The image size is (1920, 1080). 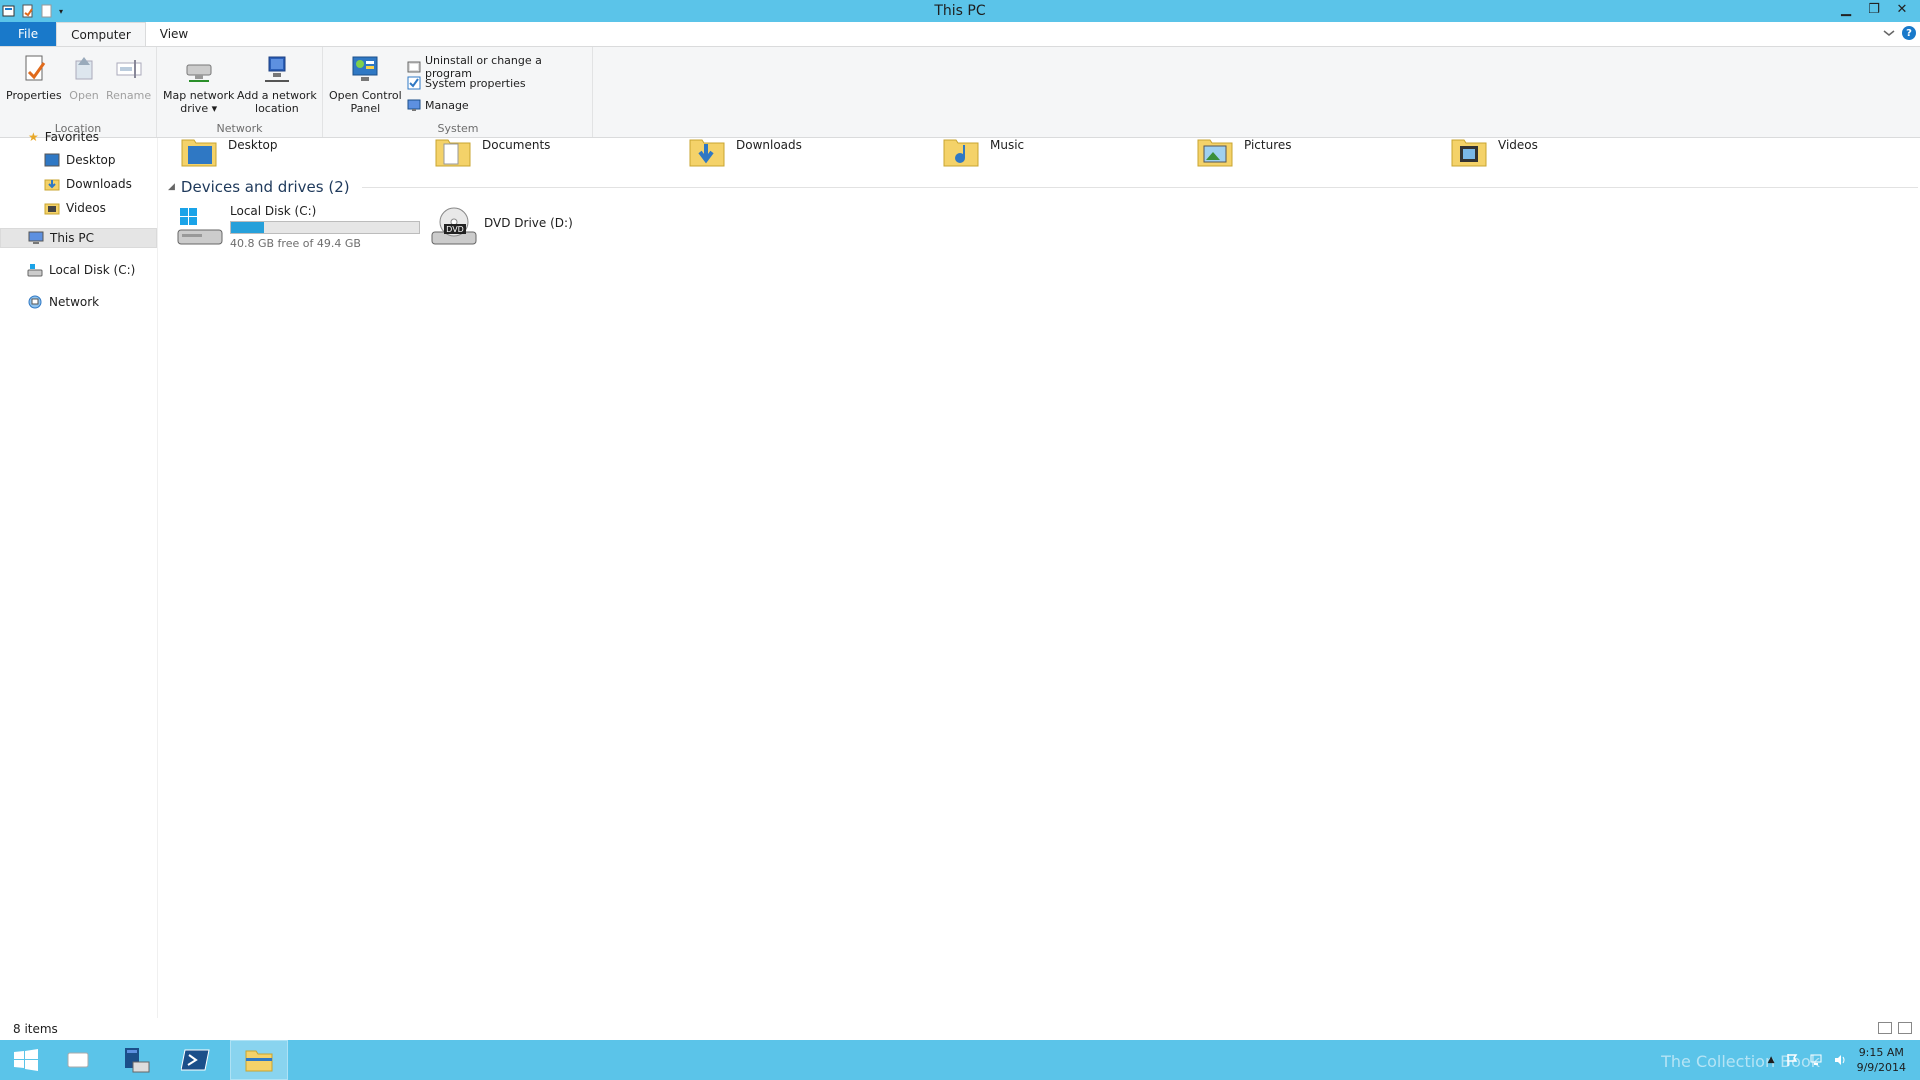 I want to click on desktop-folder-icon, so click(x=199, y=153).